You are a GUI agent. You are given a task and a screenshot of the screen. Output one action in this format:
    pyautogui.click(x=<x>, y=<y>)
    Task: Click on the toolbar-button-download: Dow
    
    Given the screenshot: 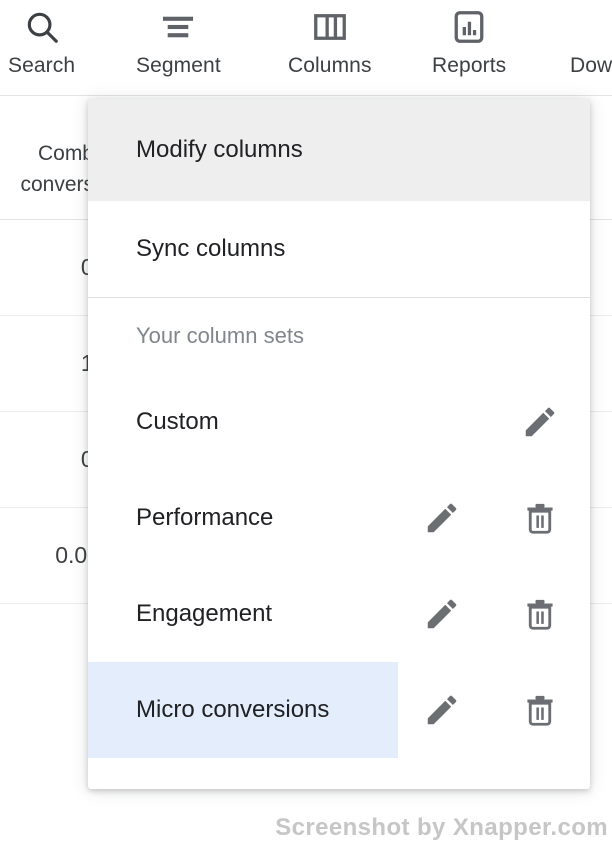 What is the action you would take?
    pyautogui.click(x=591, y=43)
    